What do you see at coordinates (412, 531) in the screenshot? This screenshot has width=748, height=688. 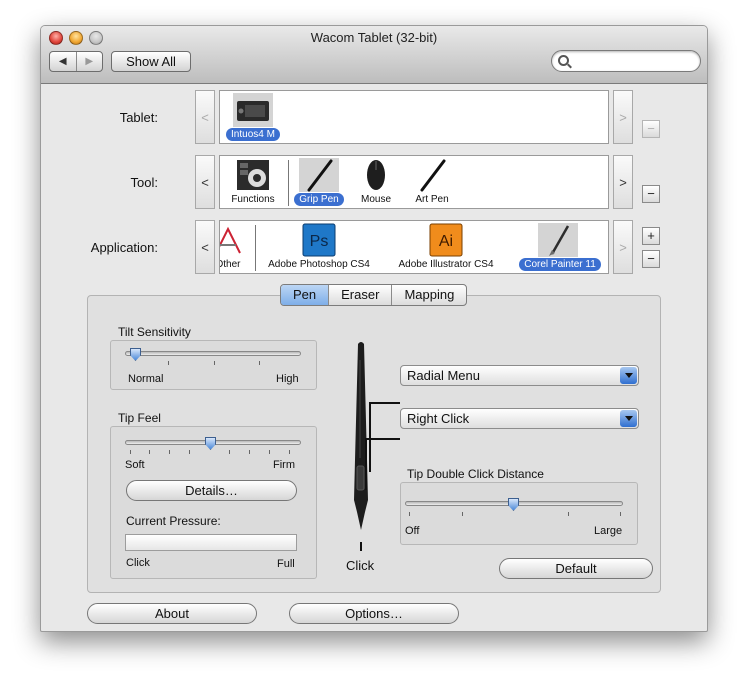 I see `double-click-min-label: Off` at bounding box center [412, 531].